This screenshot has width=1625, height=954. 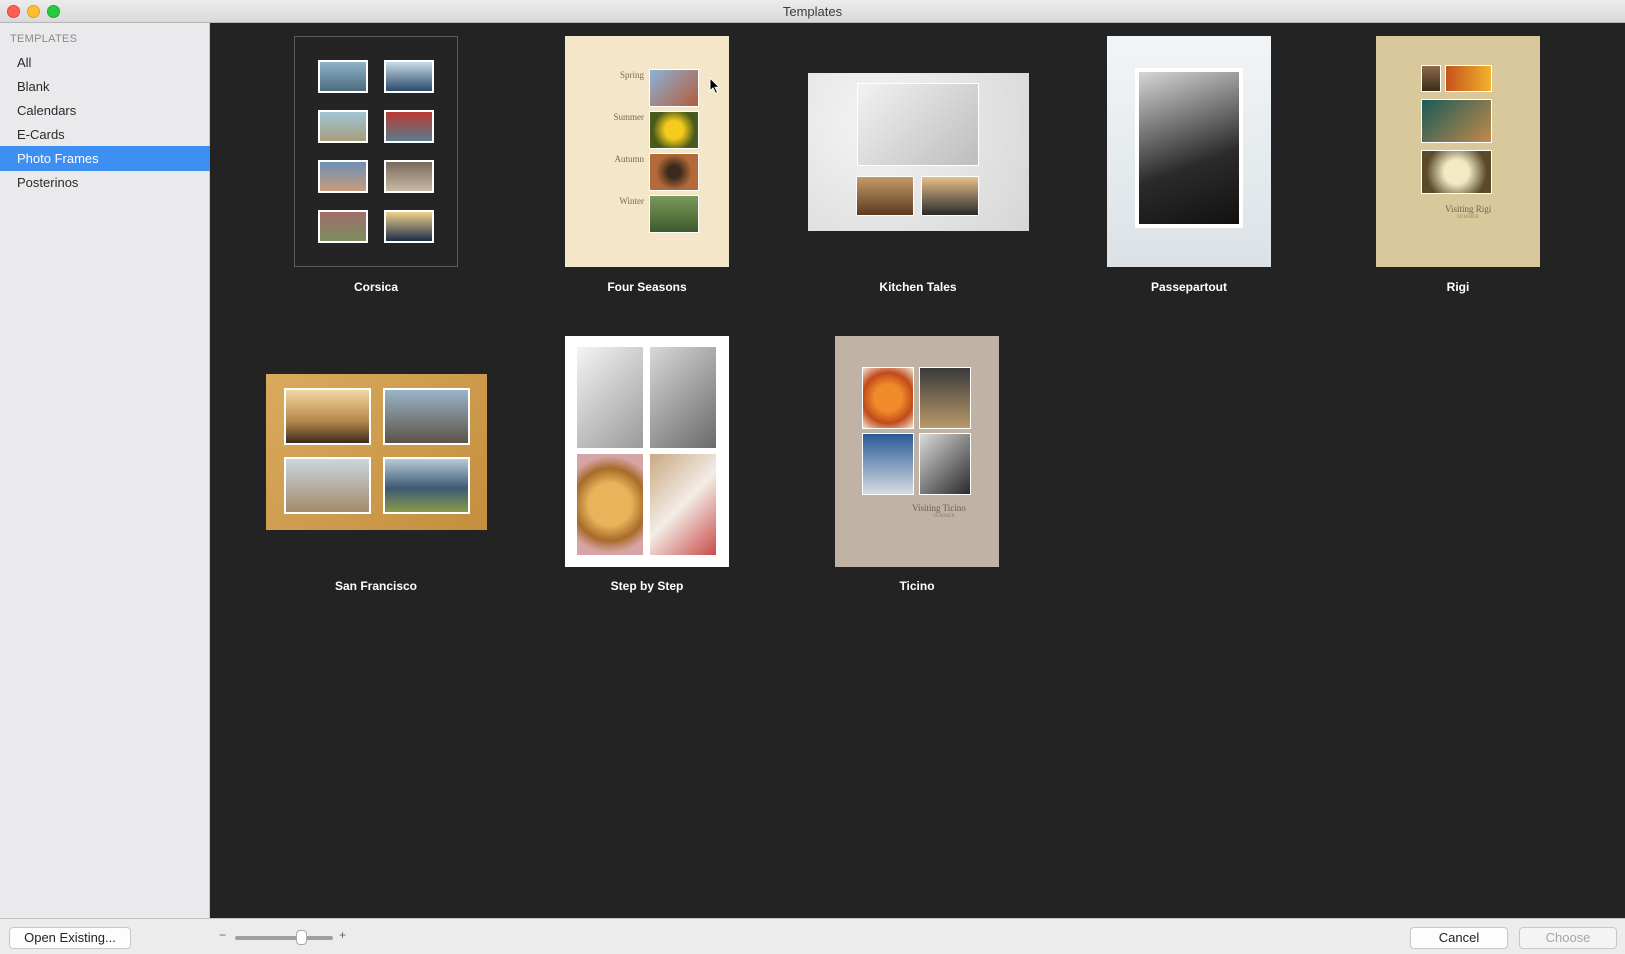 What do you see at coordinates (105, 86) in the screenshot?
I see `sidebar-item-blank: Blank` at bounding box center [105, 86].